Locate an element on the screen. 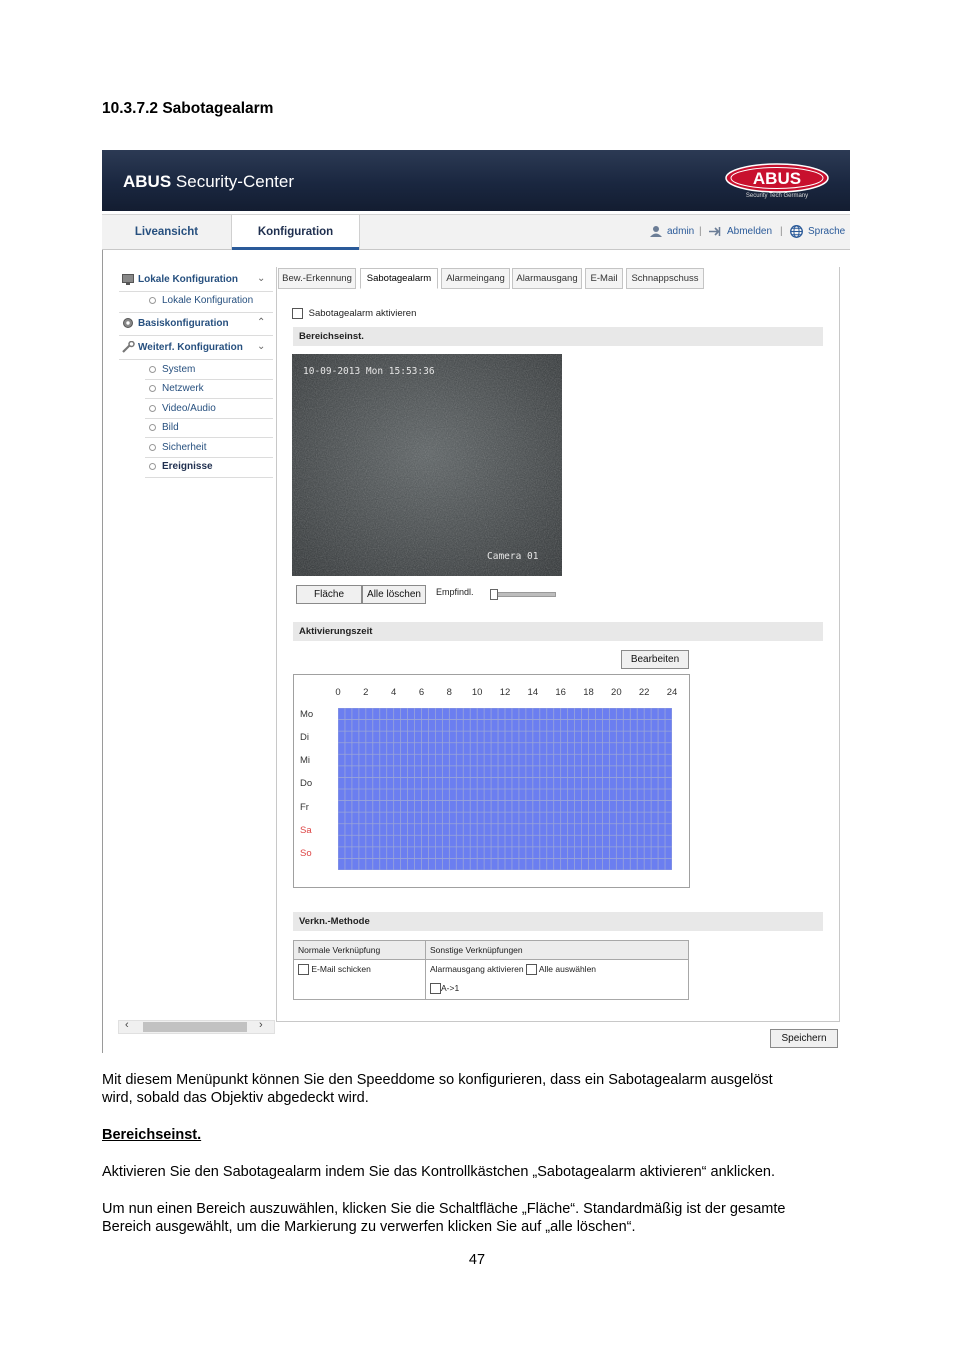 The width and height of the screenshot is (954, 1350). sensitivity-label: Empfindl. is located at coordinates (455, 592).